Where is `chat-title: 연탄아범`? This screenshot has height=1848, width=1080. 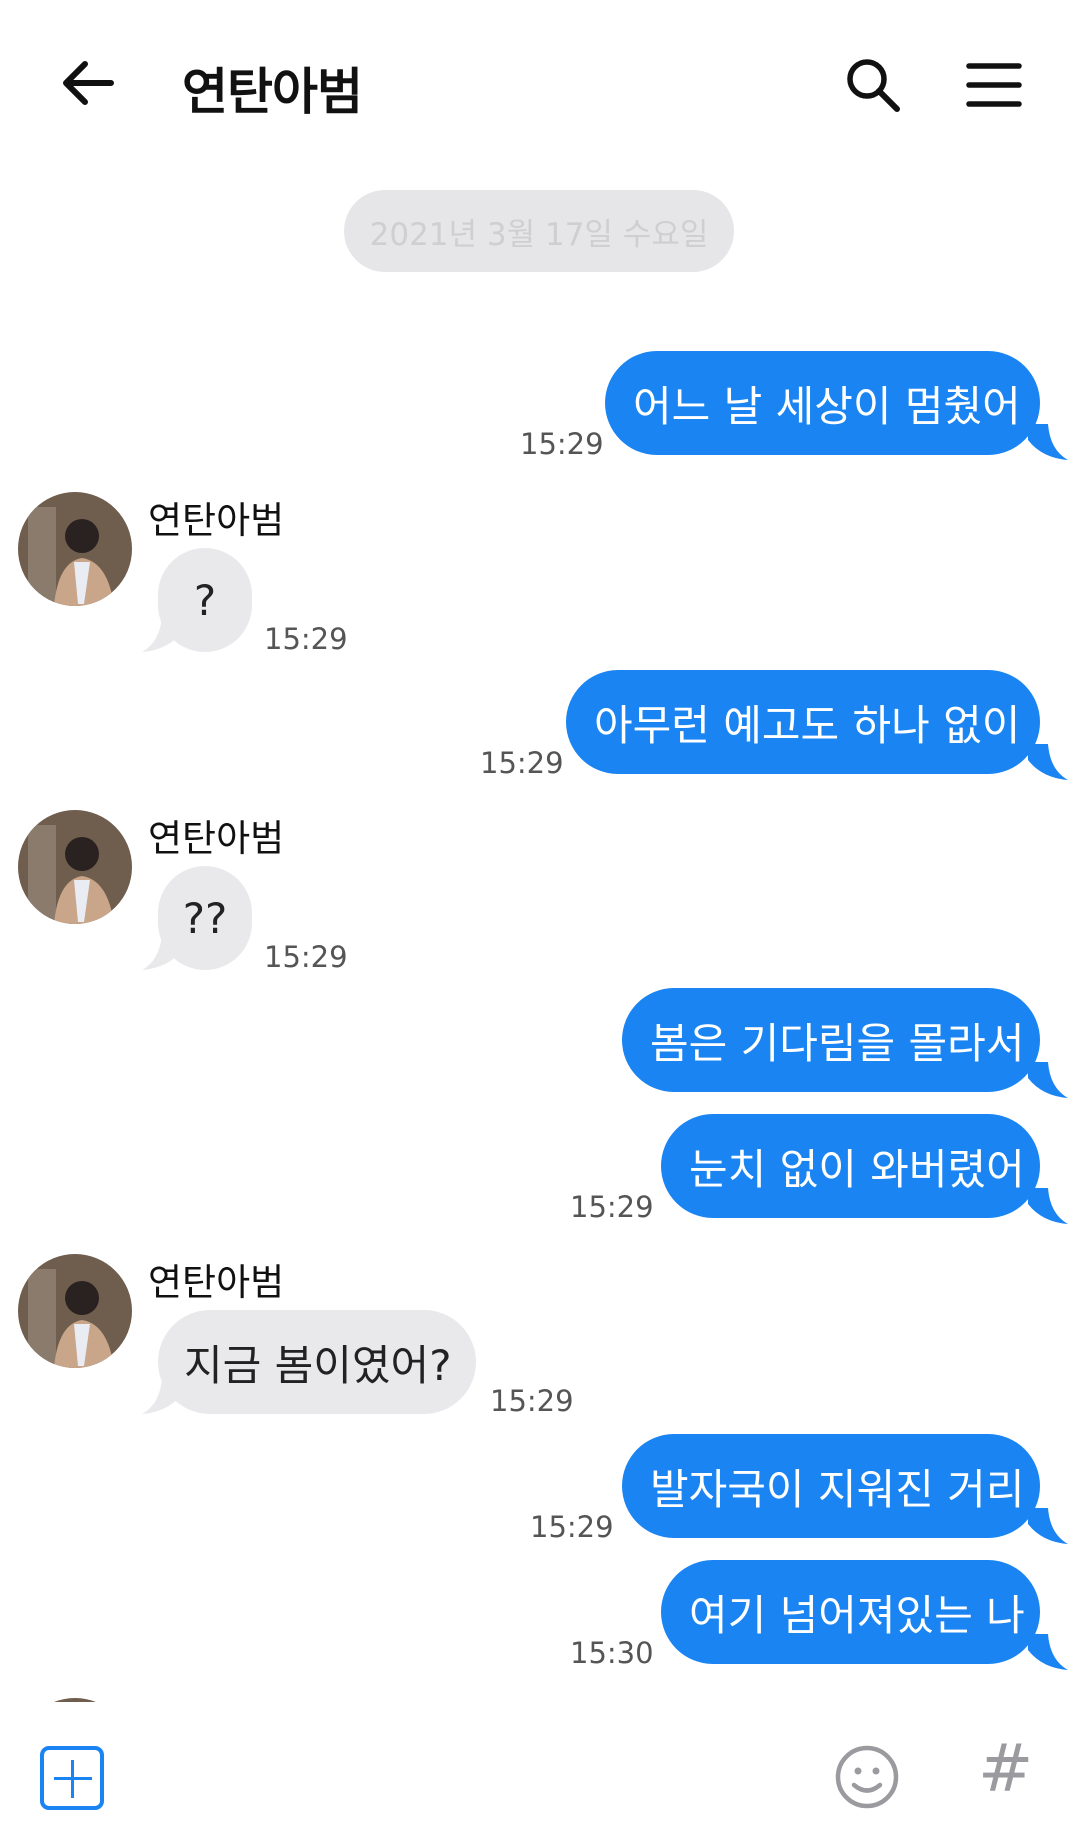
chat-title: 연탄아범 is located at coordinates (272, 92).